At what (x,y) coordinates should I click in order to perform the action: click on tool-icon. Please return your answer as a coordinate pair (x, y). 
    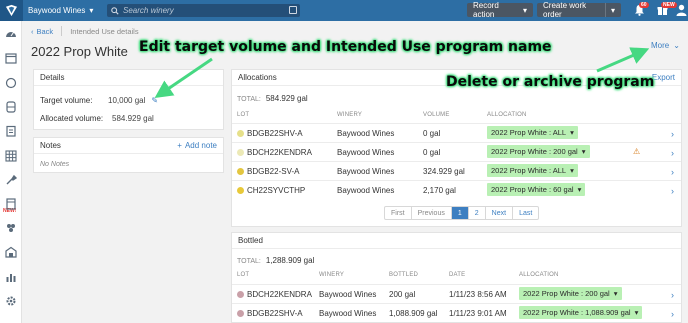
    Looking at the image, I should click on (11, 180).